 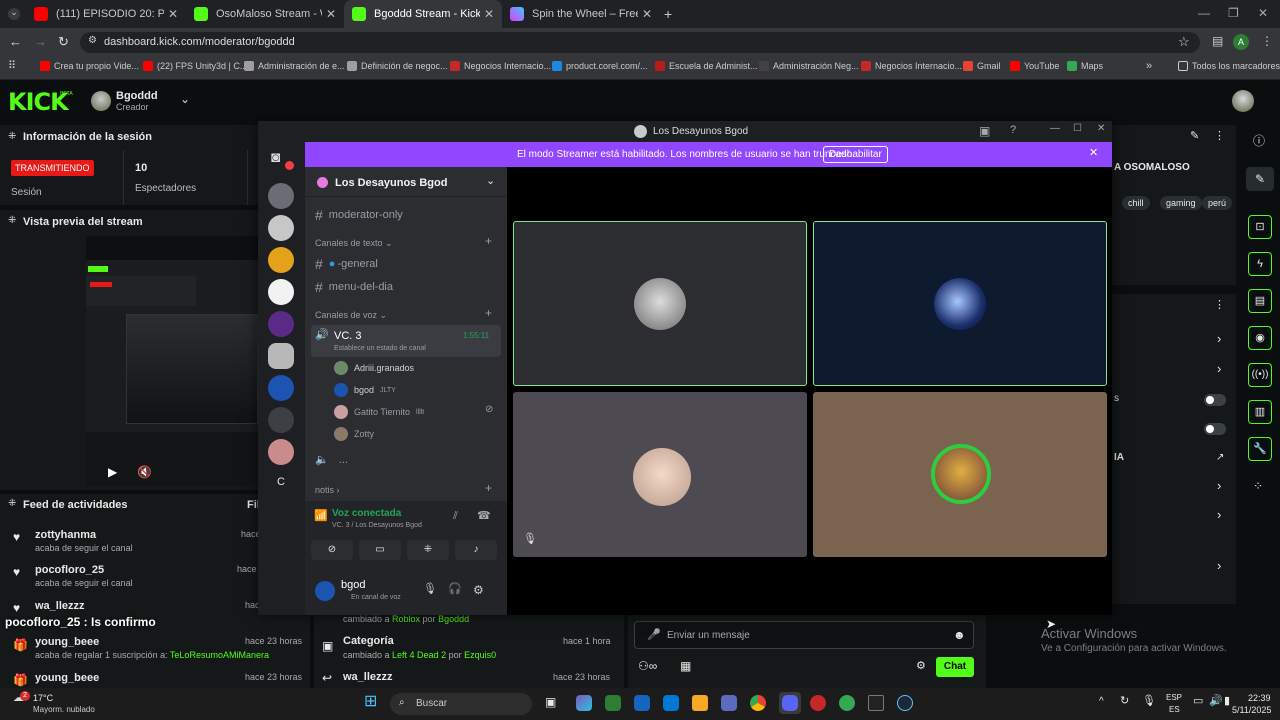 What do you see at coordinates (380, 550) in the screenshot?
I see `screen-share-button: ▭` at bounding box center [380, 550].